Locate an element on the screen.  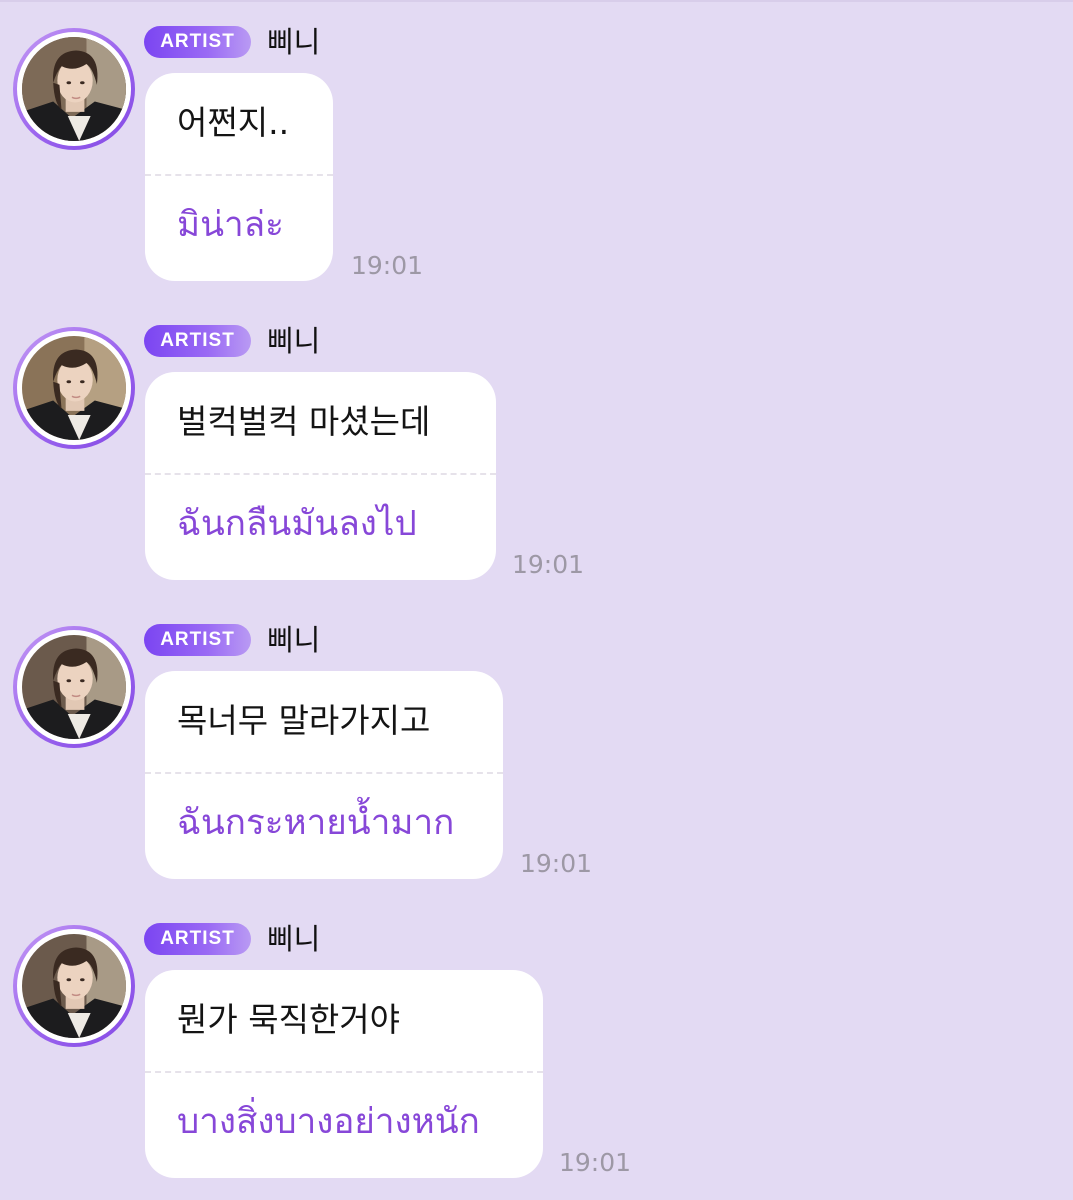
message-bubble: 목너무 말라가지고 ฉันกระหายน้ำมาก is located at coordinates (324, 775).